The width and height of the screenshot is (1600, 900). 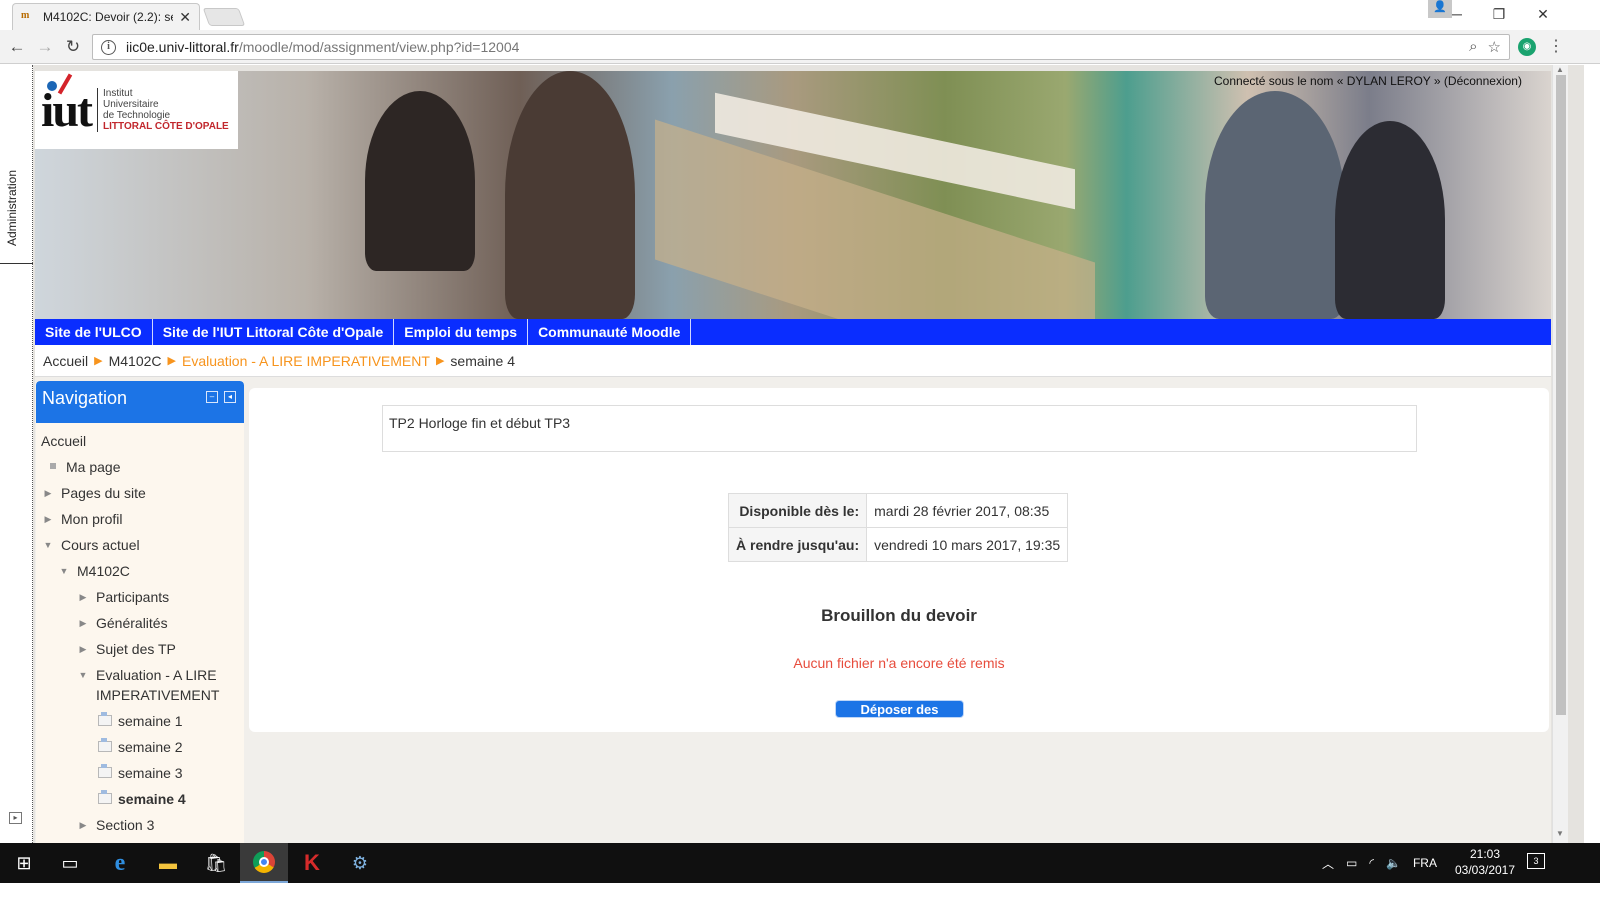 What do you see at coordinates (1425, 863) in the screenshot?
I see `language-indicator: FRA` at bounding box center [1425, 863].